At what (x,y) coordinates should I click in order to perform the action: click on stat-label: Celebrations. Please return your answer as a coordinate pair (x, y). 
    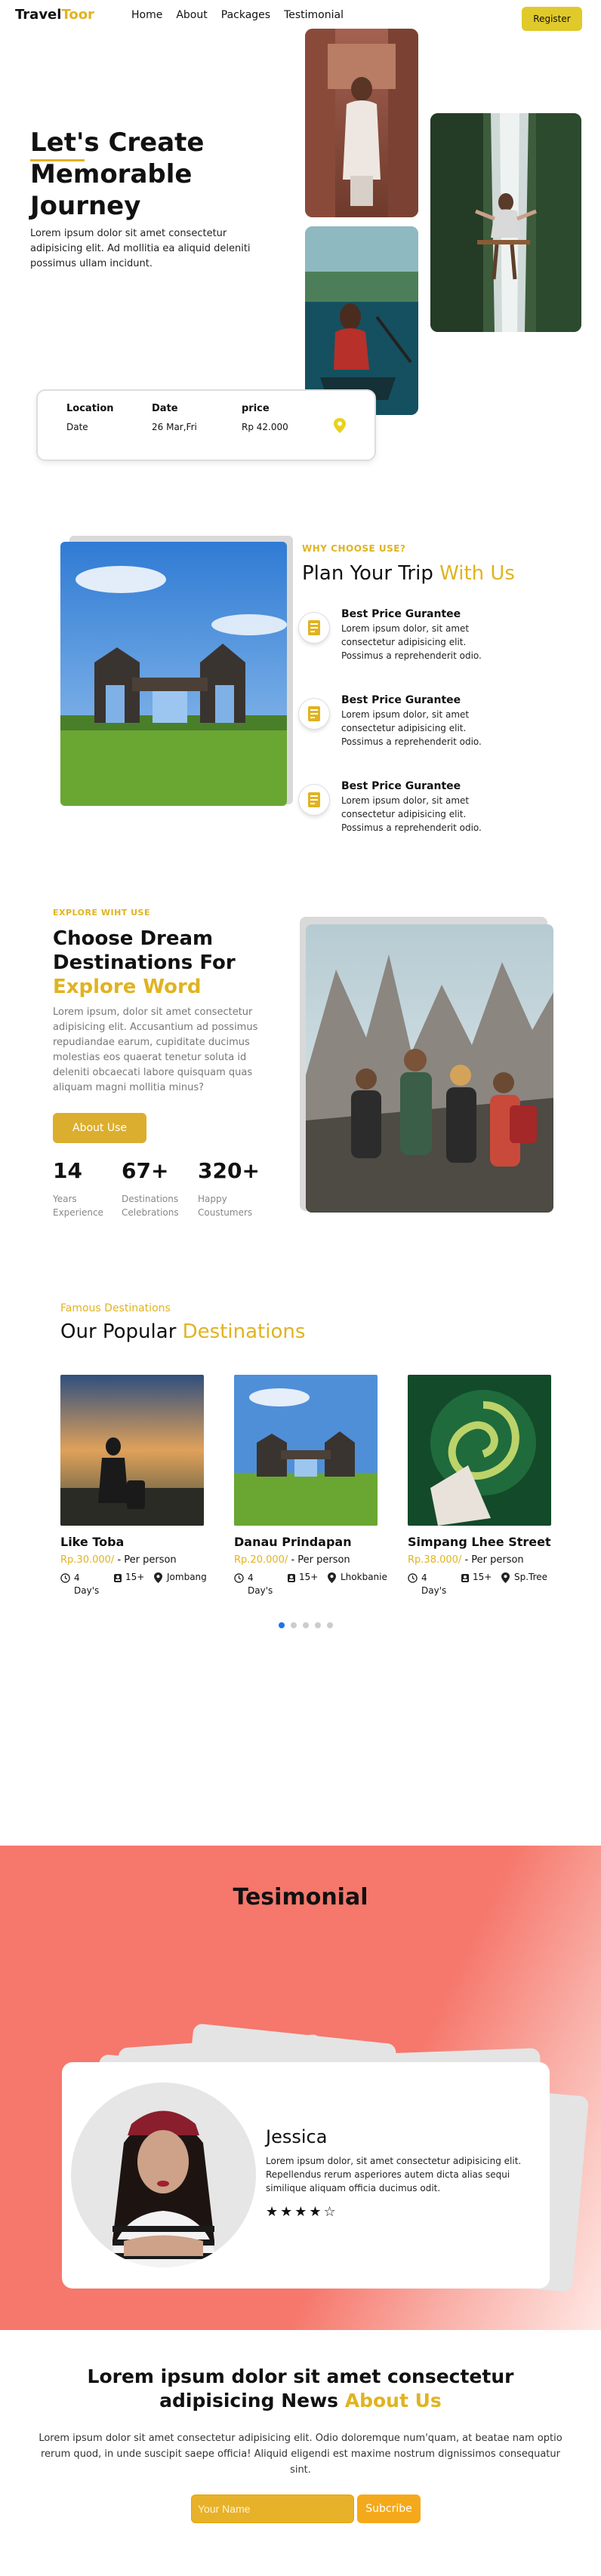
    Looking at the image, I should click on (150, 1212).